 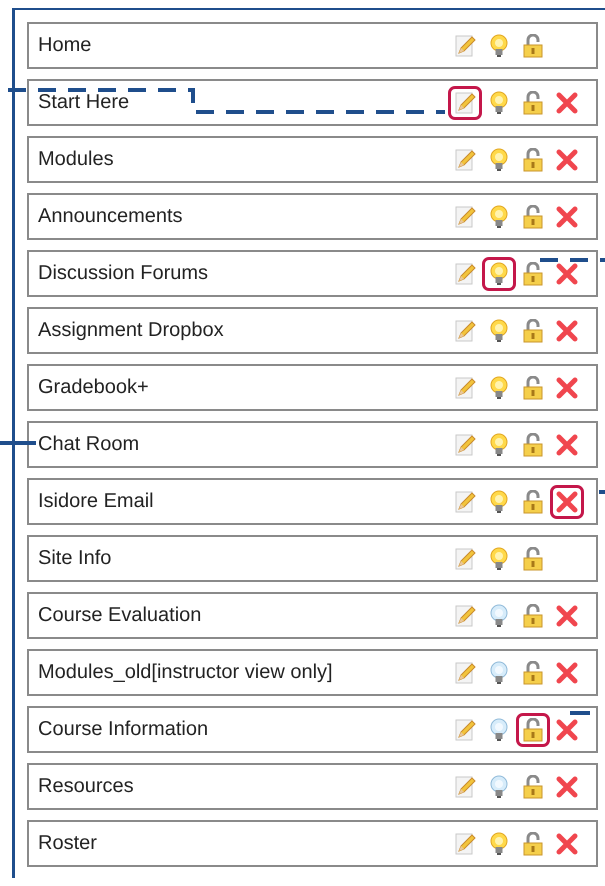 I want to click on tool-name: Site Info, so click(x=75, y=558).